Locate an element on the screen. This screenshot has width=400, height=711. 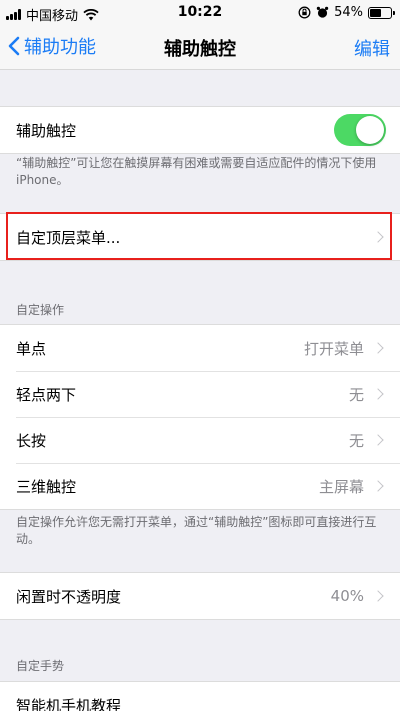
action-label: 单点 is located at coordinates (31, 348).